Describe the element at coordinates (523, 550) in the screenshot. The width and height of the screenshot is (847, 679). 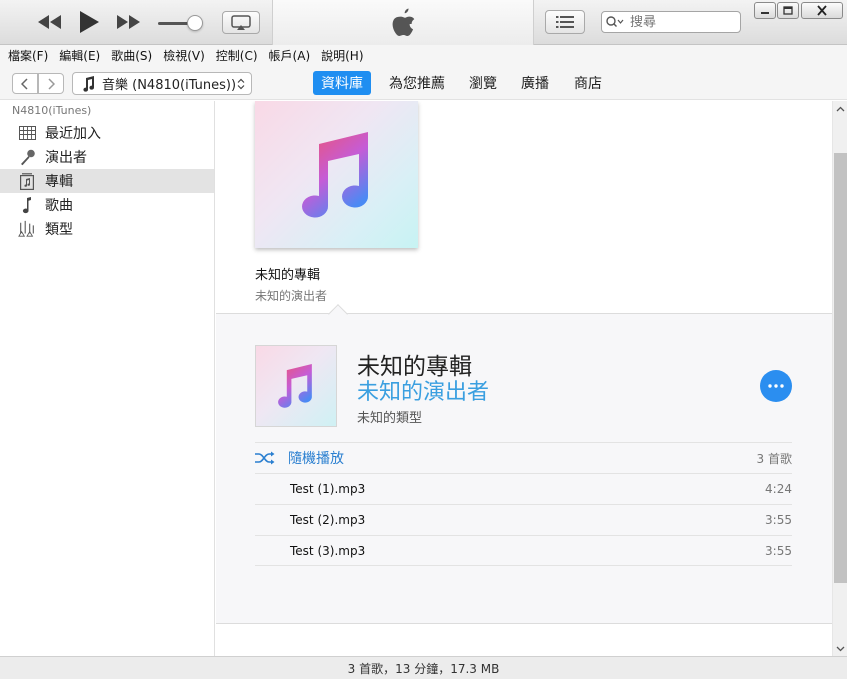
I see `track-row: Test (3).mp3 3:55` at that location.